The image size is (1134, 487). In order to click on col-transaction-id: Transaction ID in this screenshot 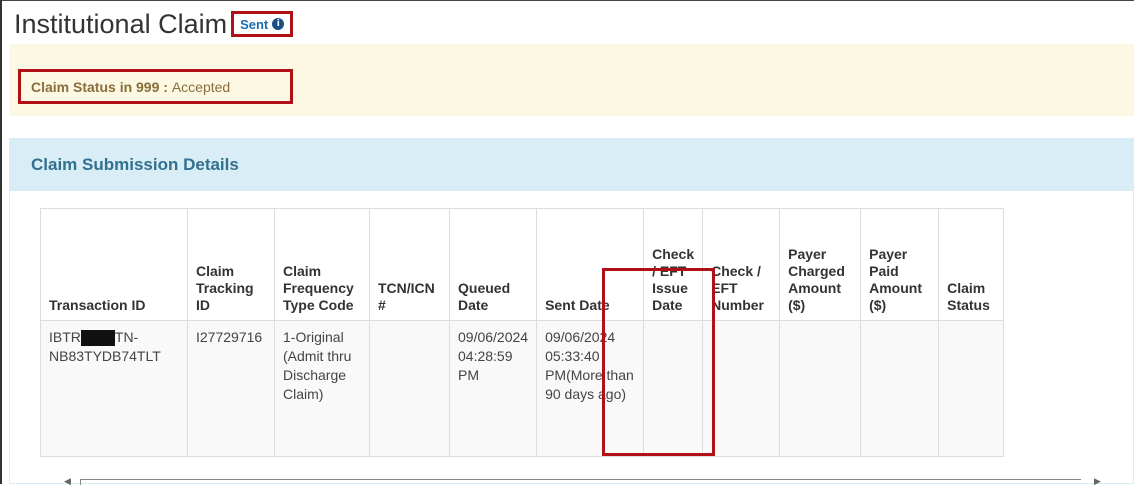, I will do `click(114, 264)`.